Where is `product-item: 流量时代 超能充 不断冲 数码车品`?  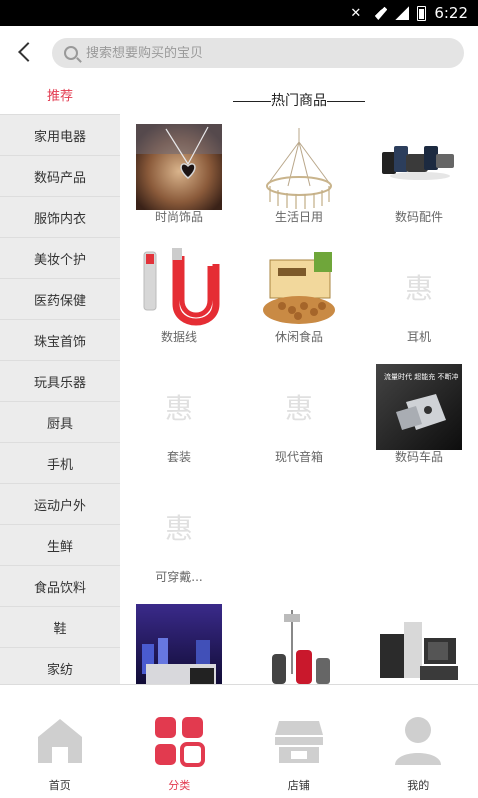 product-item: 流量时代 超能充 不断冲 数码车品 is located at coordinates (419, 419).